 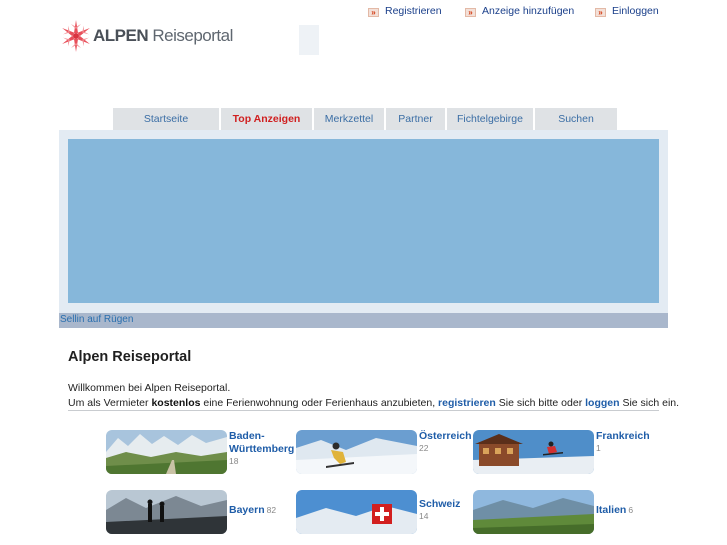 I want to click on region-italien: Italien 6, so click(x=553, y=512).